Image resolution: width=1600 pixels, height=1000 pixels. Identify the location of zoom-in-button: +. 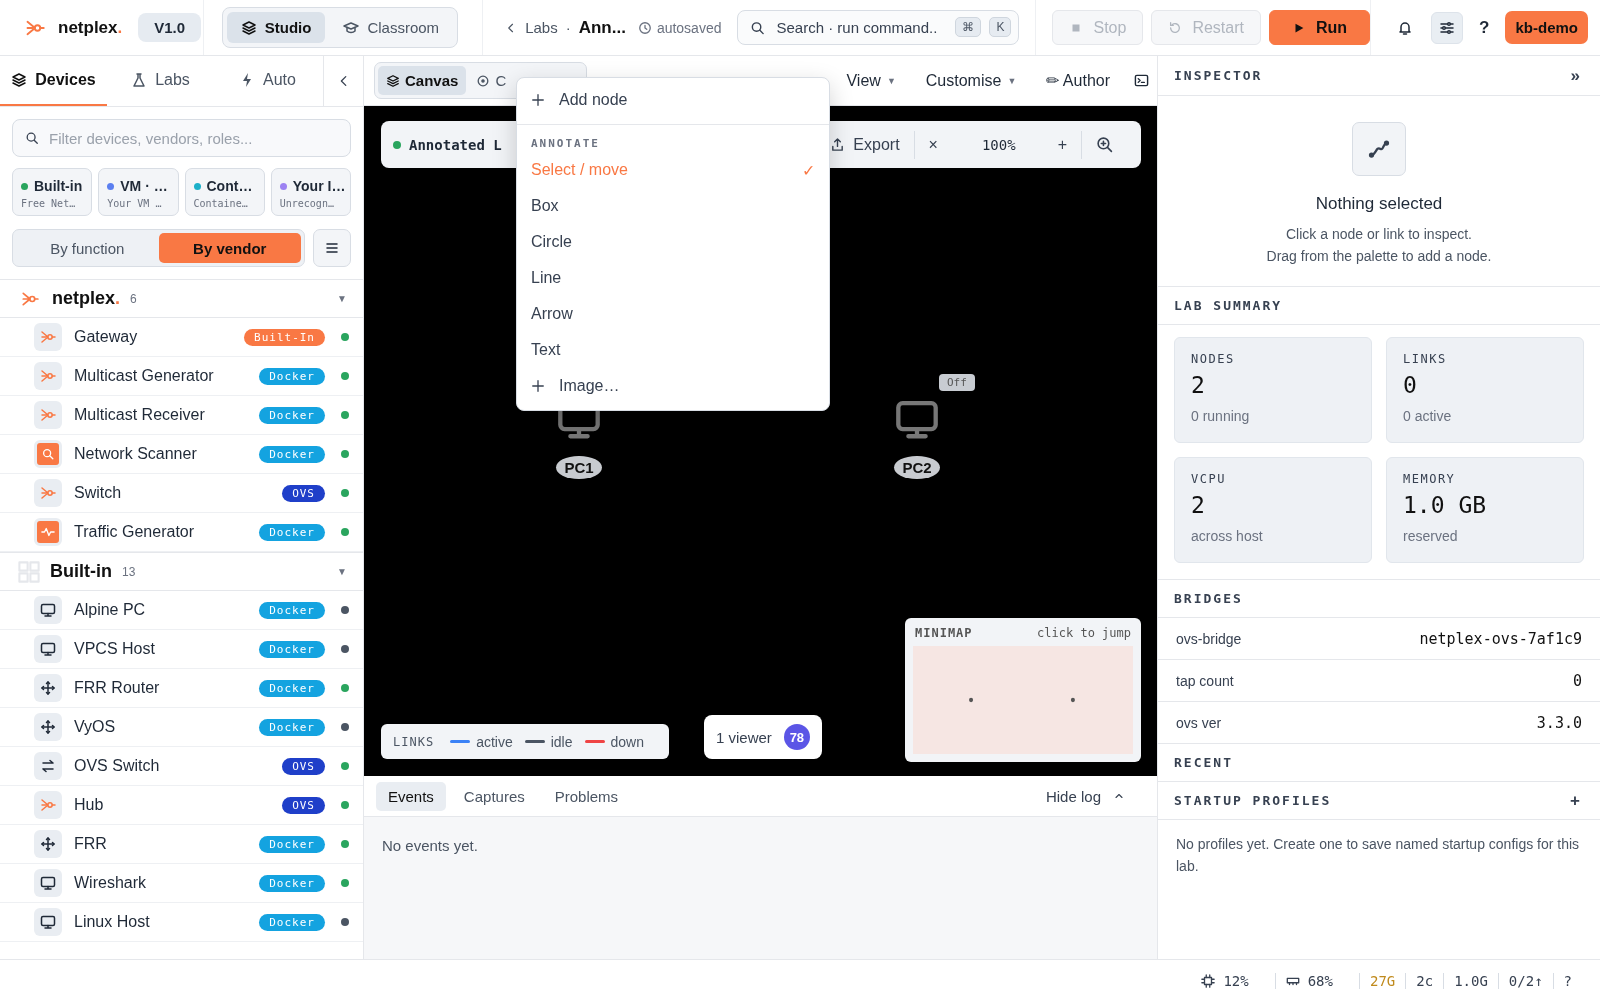
(1062, 144).